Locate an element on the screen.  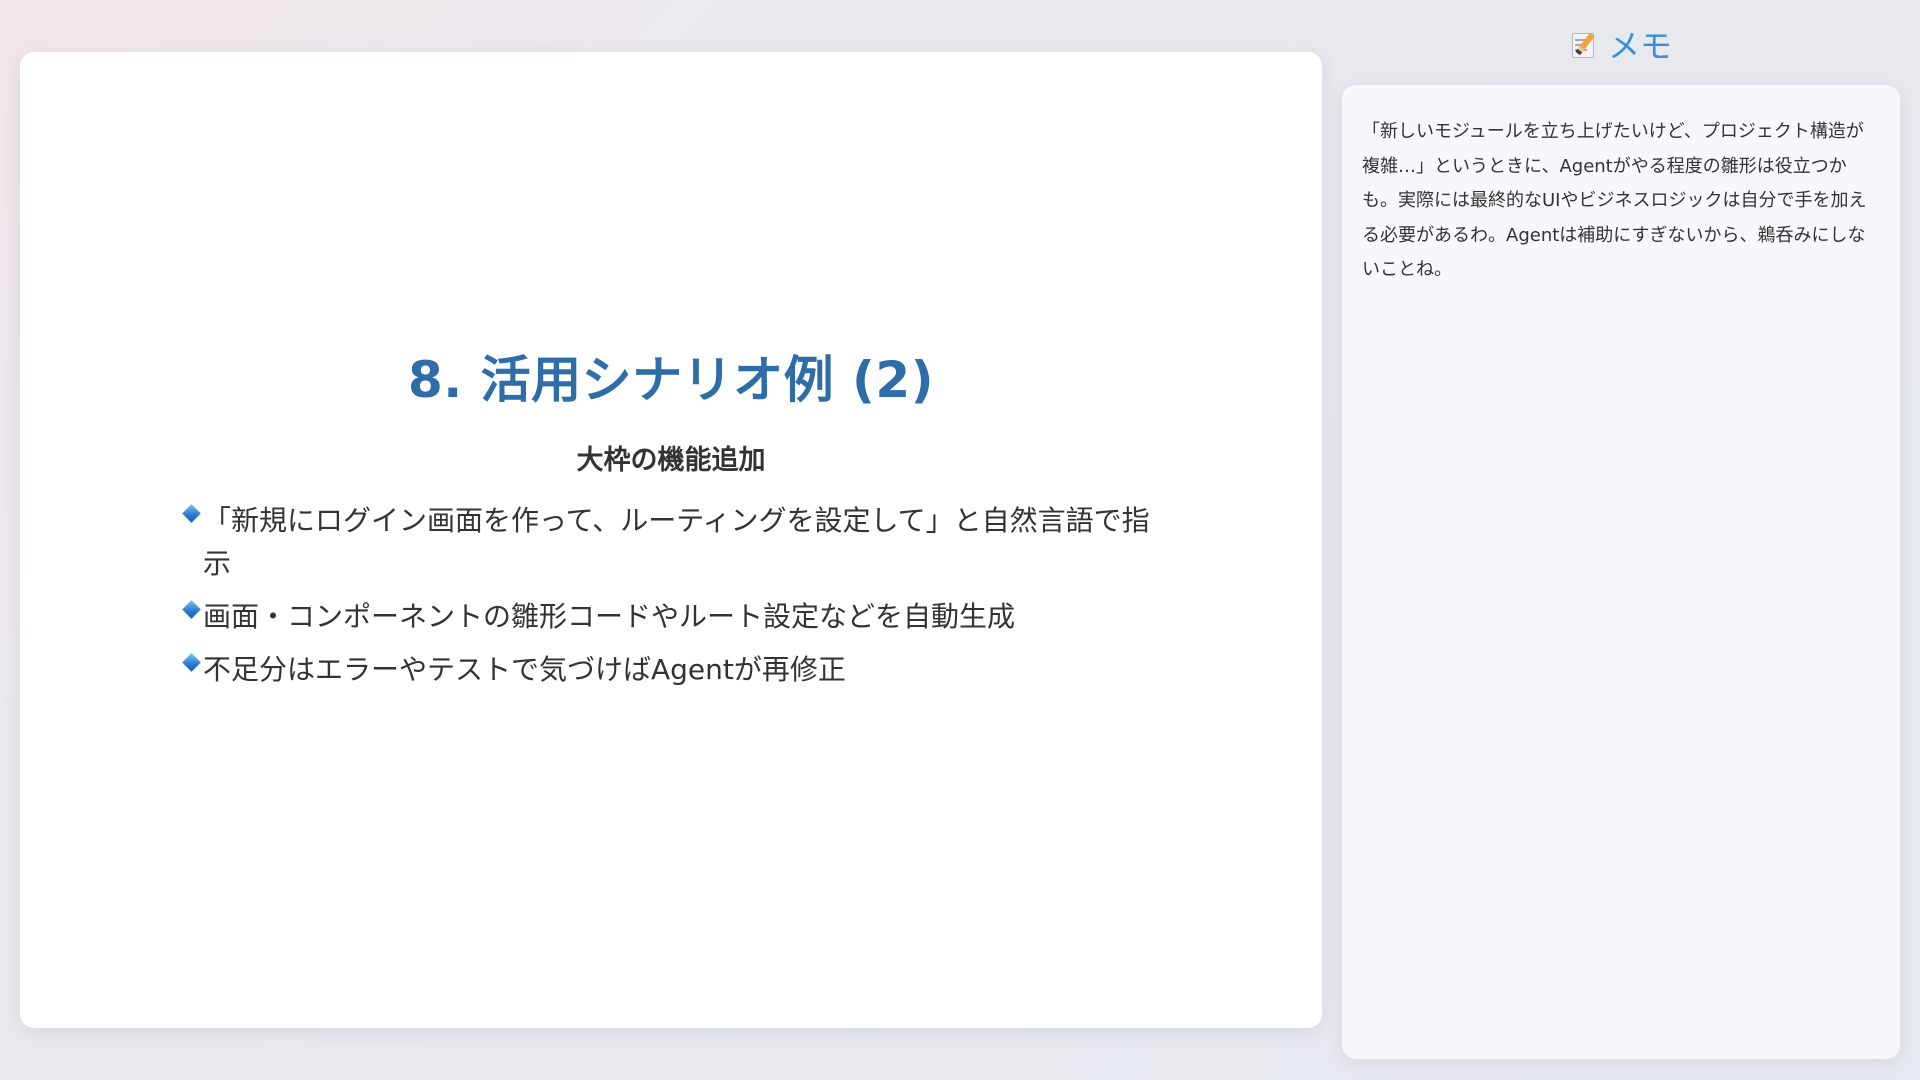
list-item: 画面・コンポーネントの雛形コードやルート設定などを自動生成 is located at coordinates (671, 616).